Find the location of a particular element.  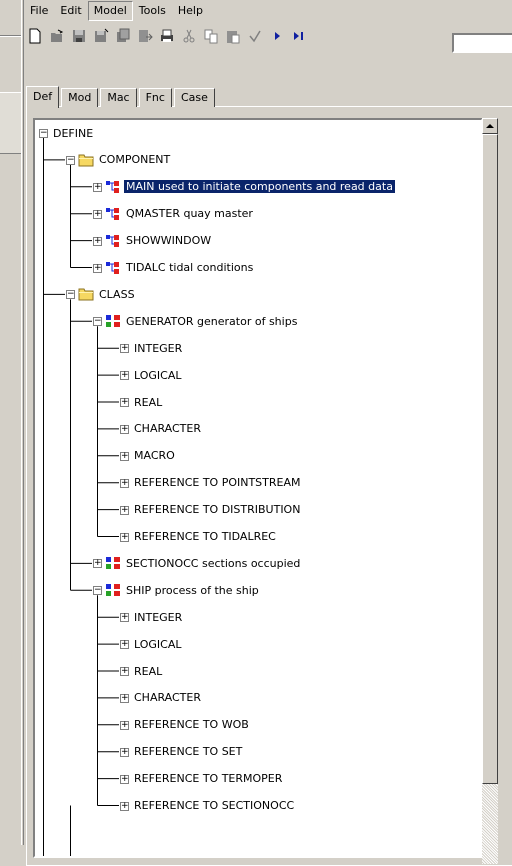

tree-node-label: MACRO is located at coordinates (154, 456).